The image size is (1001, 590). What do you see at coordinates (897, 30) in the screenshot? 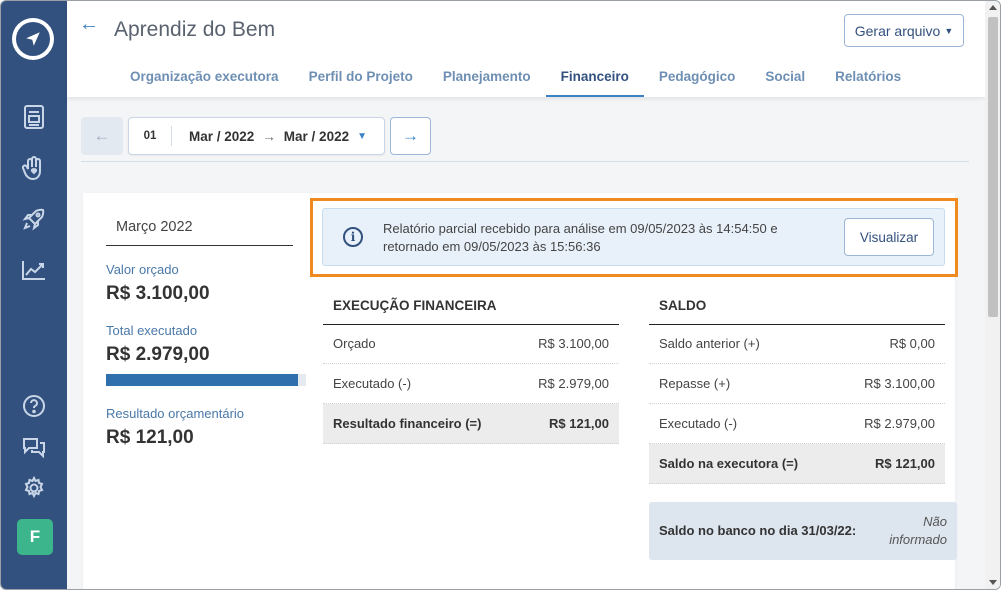
I see `generate-file-label: Gerar arquivo` at bounding box center [897, 30].